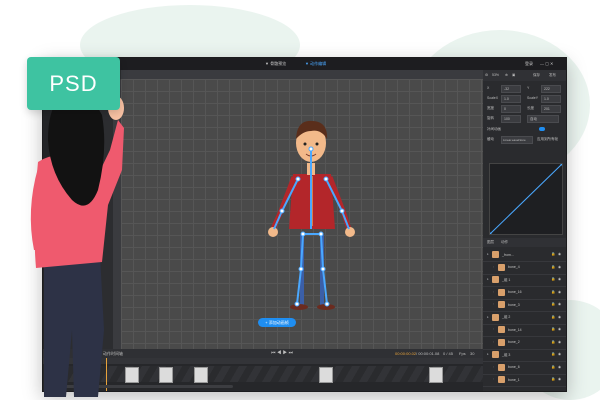 This screenshot has width=600, height=400. Describe the element at coordinates (74, 326) in the screenshot. I see `woman-pants` at that location.